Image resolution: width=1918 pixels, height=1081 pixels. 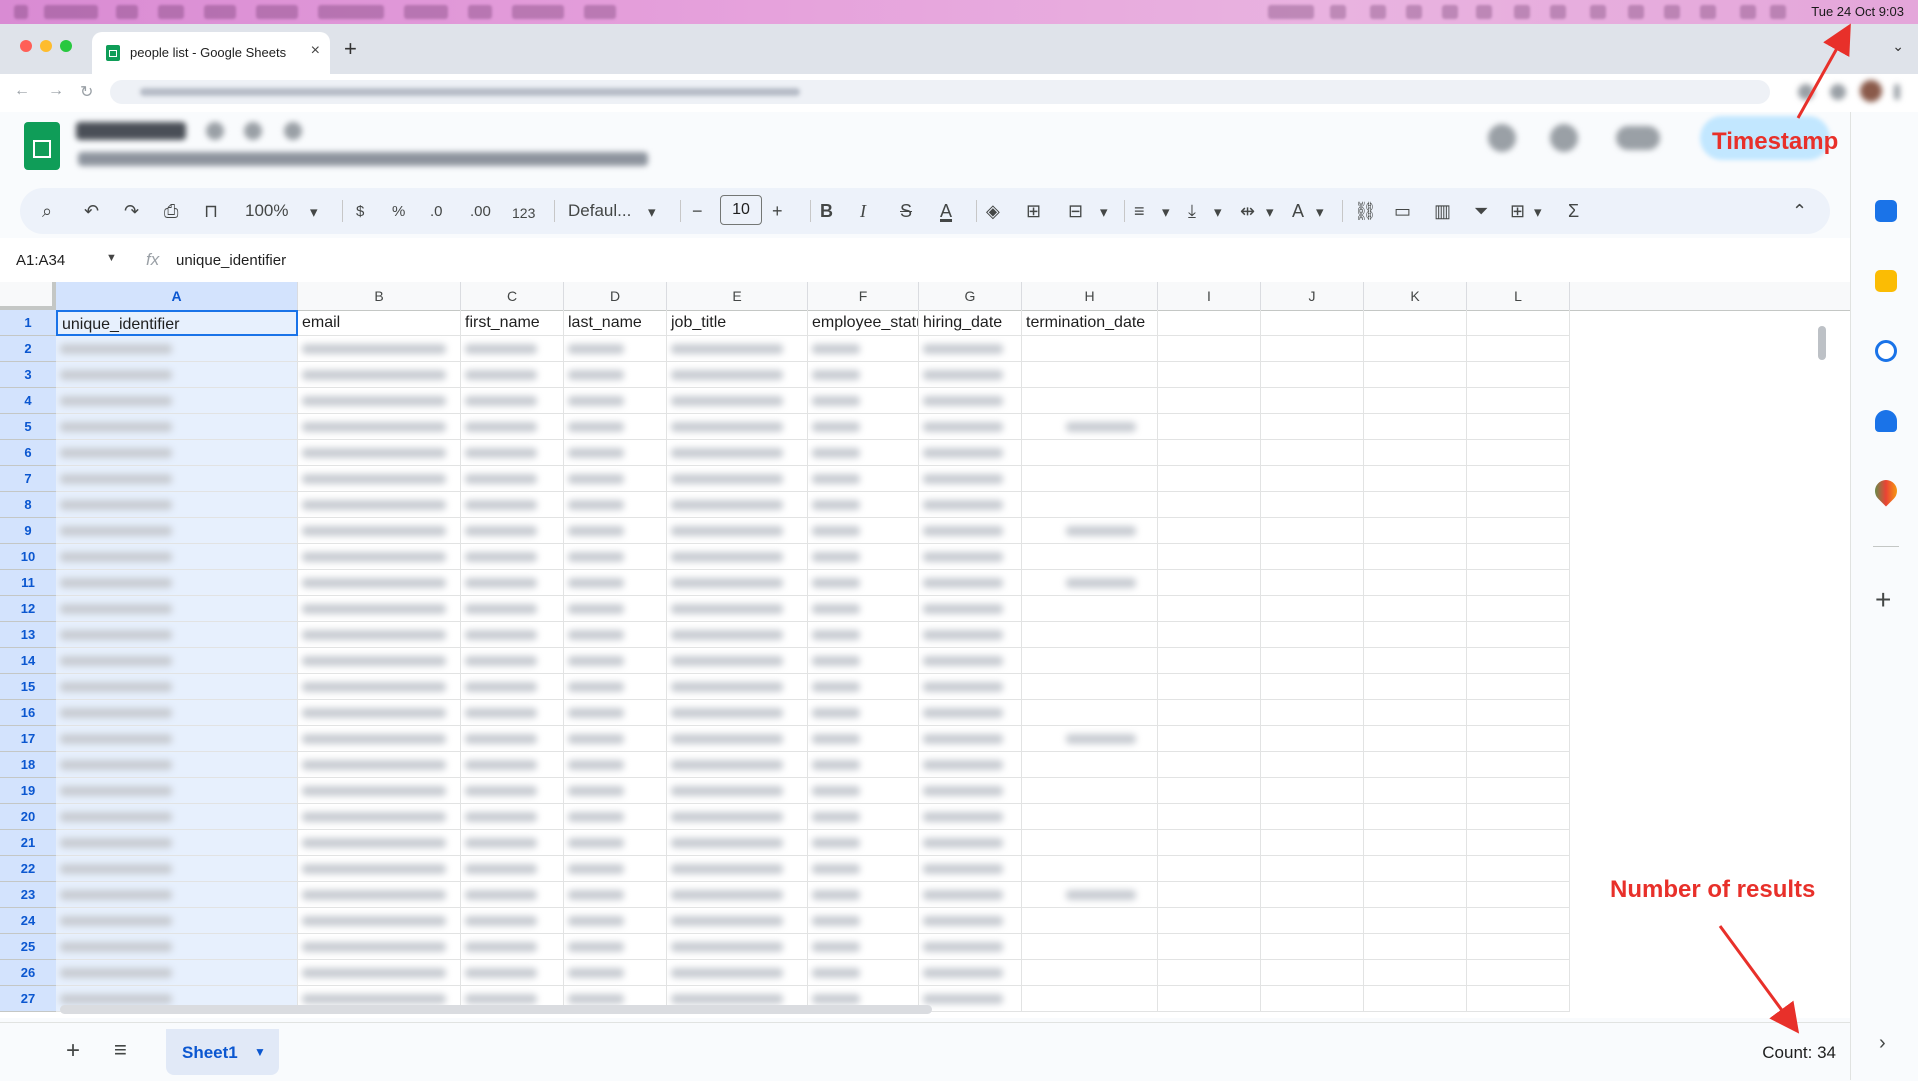 I want to click on timestamp-arrow, so click(x=1823, y=71).